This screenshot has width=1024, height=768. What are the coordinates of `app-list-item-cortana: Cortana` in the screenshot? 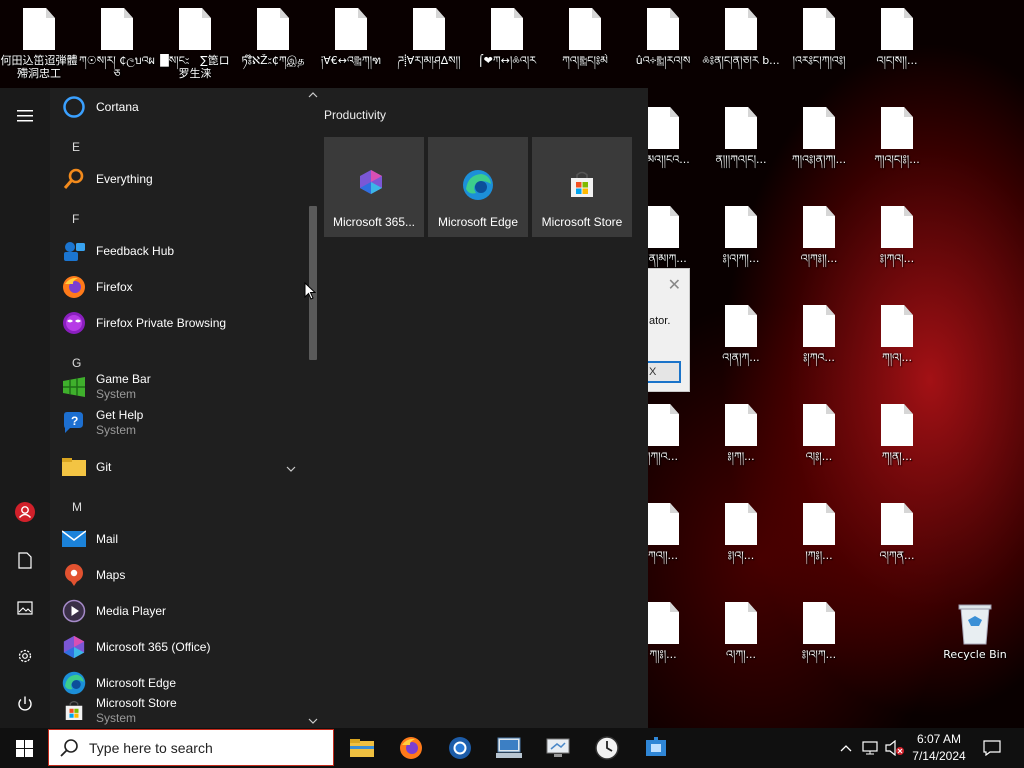 It's located at (182, 107).